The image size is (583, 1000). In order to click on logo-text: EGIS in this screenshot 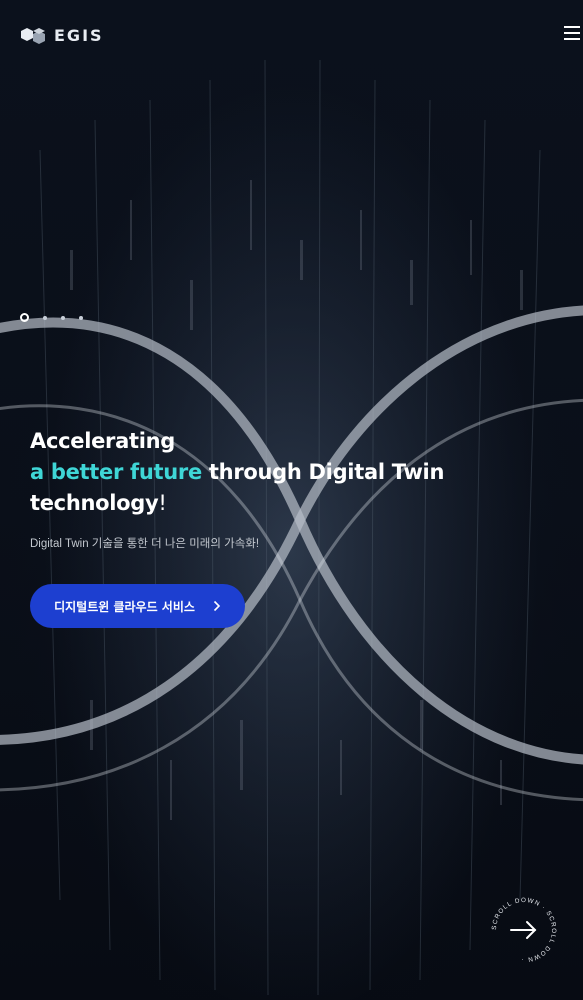, I will do `click(79, 35)`.